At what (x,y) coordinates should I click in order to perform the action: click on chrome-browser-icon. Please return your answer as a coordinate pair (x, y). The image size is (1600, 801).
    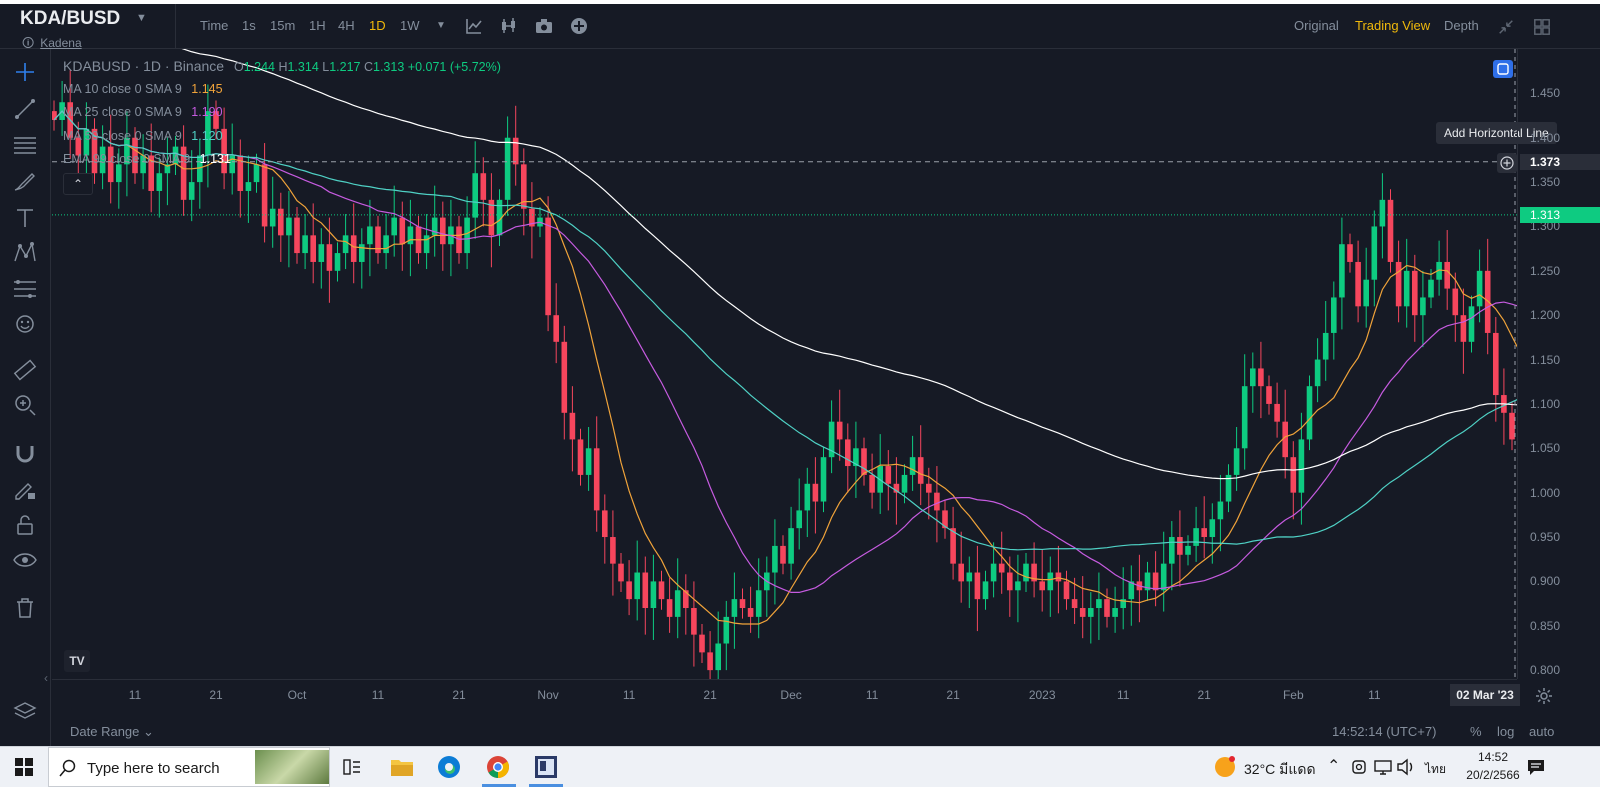
    Looking at the image, I should click on (498, 767).